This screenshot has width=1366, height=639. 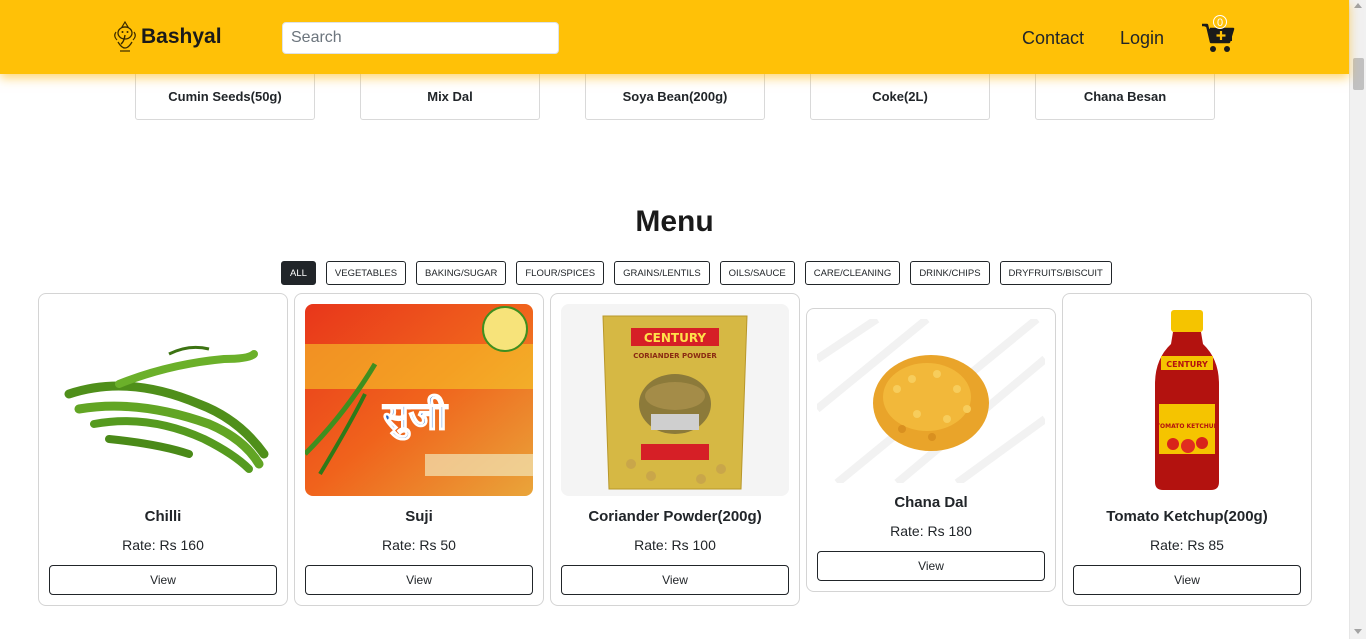 What do you see at coordinates (461, 273) in the screenshot?
I see `filter-baking-sugar: BAKING/SUGAR` at bounding box center [461, 273].